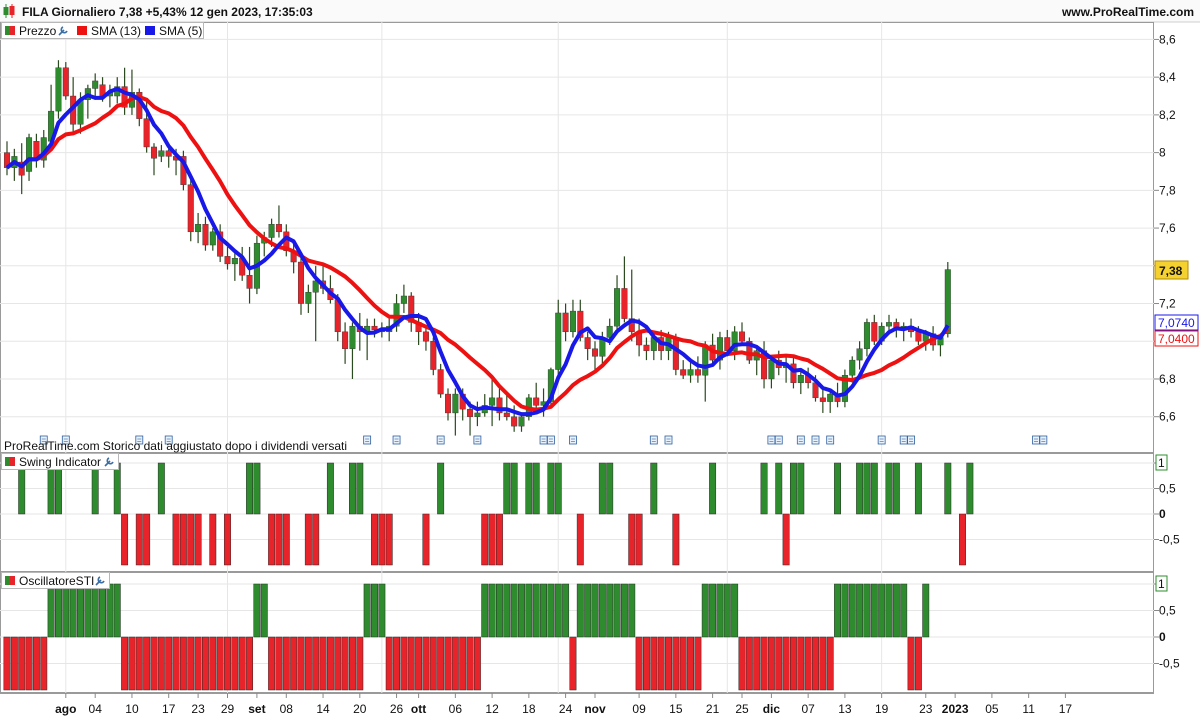 The image size is (1200, 720). I want to click on x-tick-label: 2023, so click(955, 709).